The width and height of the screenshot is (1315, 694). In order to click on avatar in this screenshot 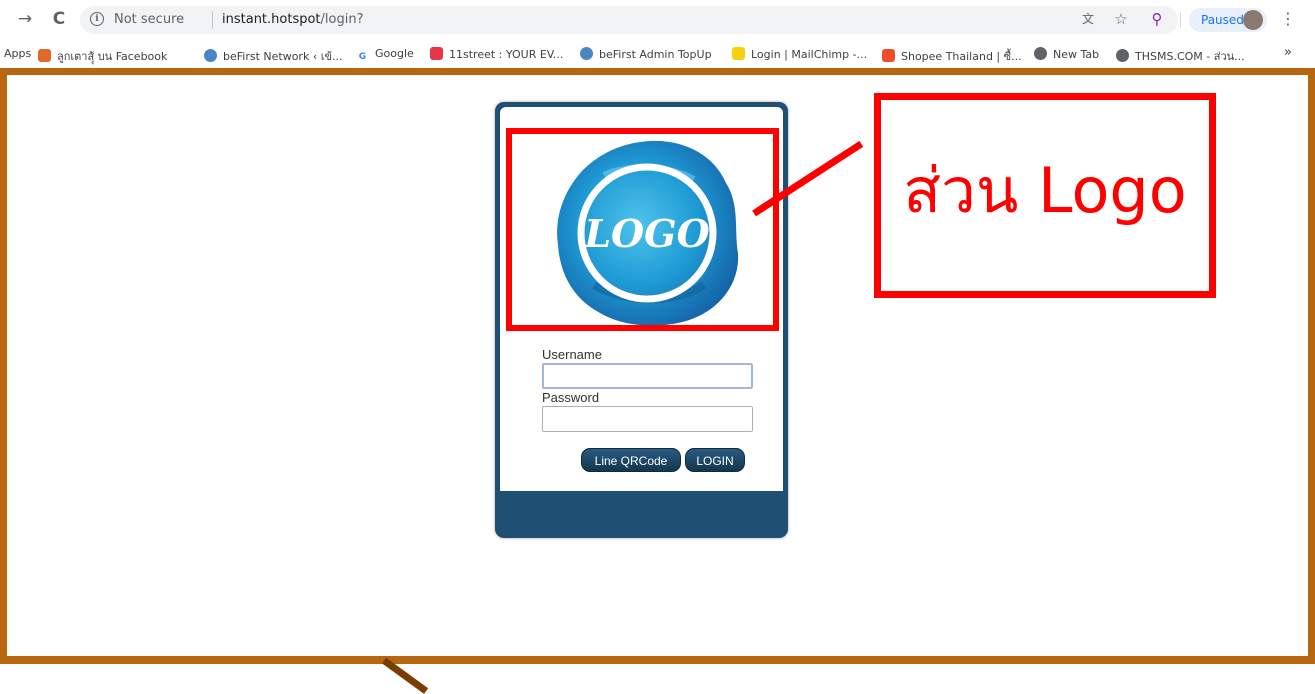, I will do `click(1253, 20)`.